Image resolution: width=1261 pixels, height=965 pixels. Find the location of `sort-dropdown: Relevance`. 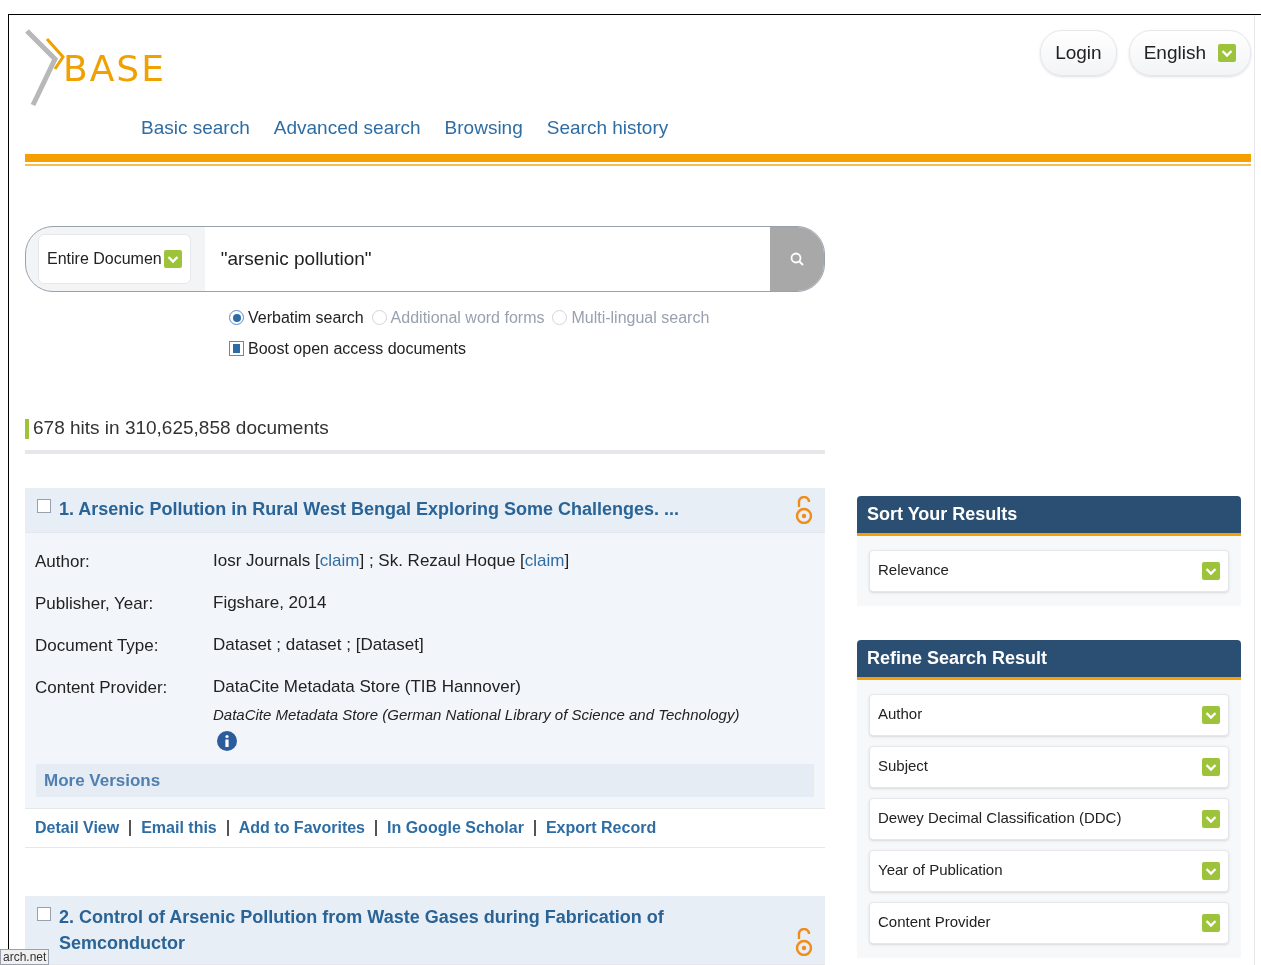

sort-dropdown: Relevance is located at coordinates (1049, 570).